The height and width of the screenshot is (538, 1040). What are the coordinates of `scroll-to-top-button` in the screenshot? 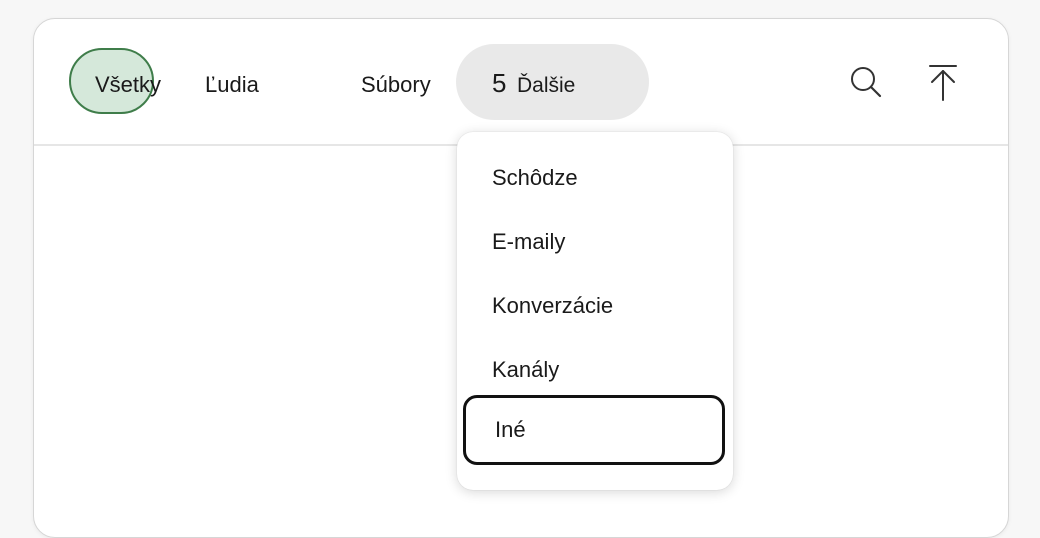 It's located at (943, 82).